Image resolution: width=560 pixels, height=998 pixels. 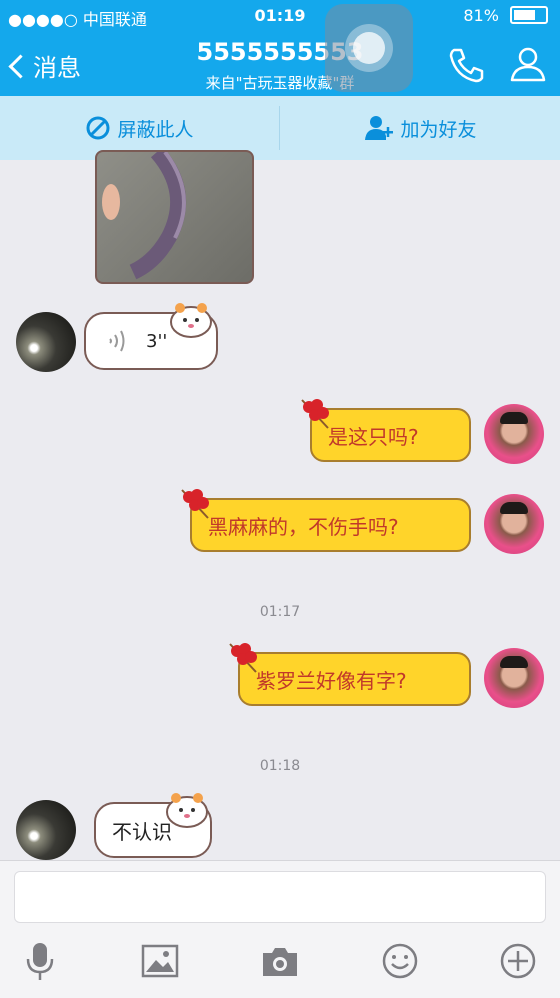 I want to click on action-divider, so click(x=279, y=128).